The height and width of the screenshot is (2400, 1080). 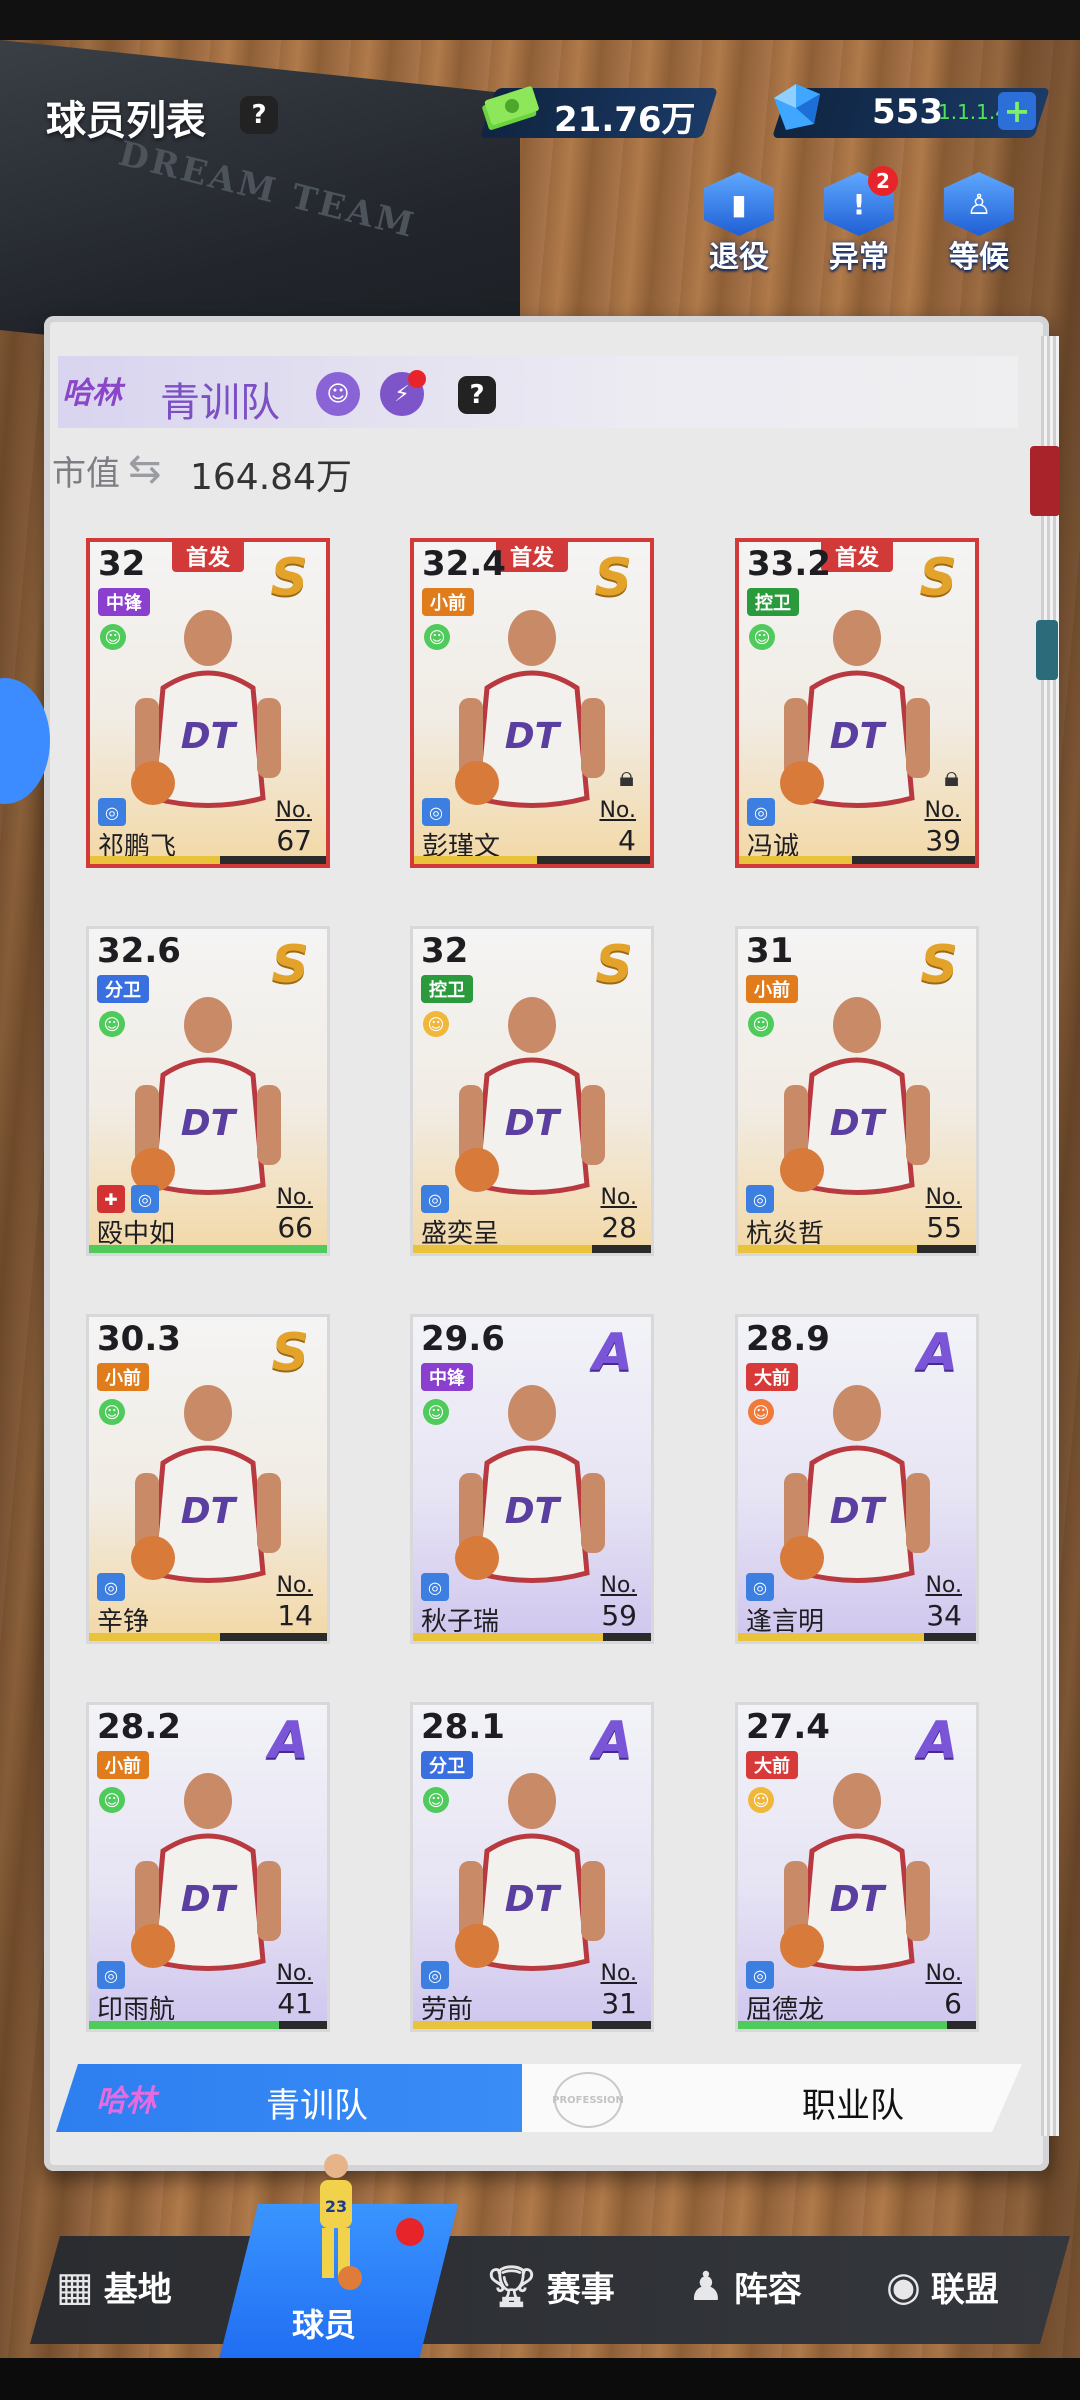 What do you see at coordinates (463, 1339) in the screenshot?
I see `player-rating: 29.6` at bounding box center [463, 1339].